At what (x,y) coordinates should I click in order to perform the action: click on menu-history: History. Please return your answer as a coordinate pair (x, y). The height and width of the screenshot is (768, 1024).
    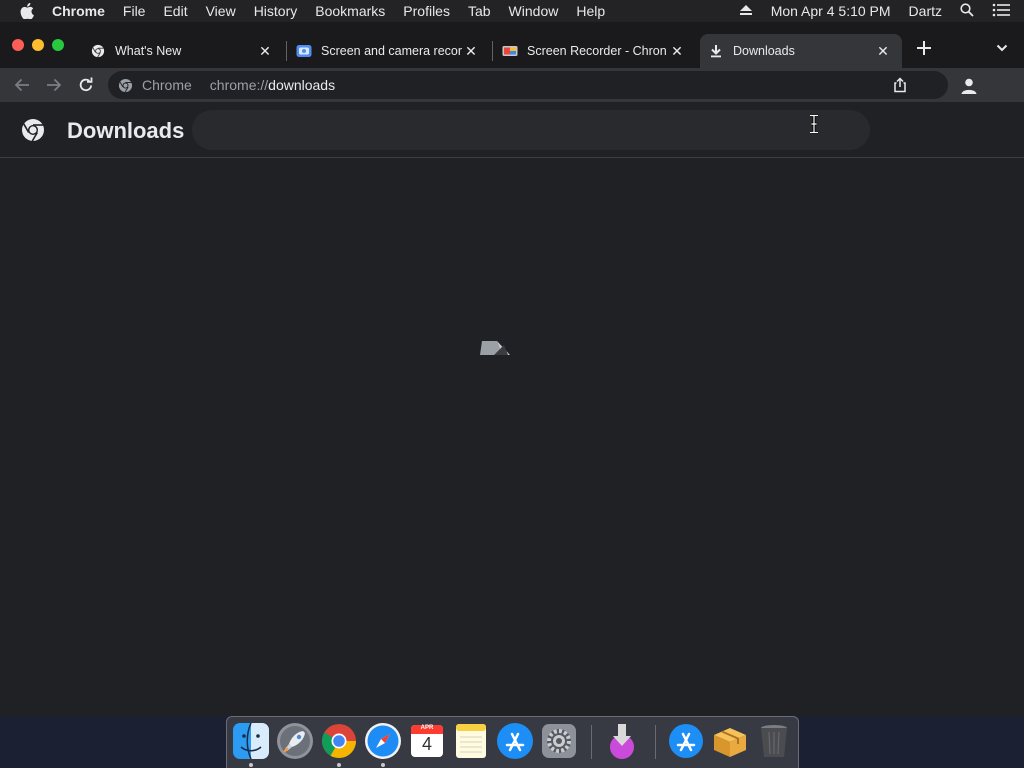
    Looking at the image, I should click on (276, 11).